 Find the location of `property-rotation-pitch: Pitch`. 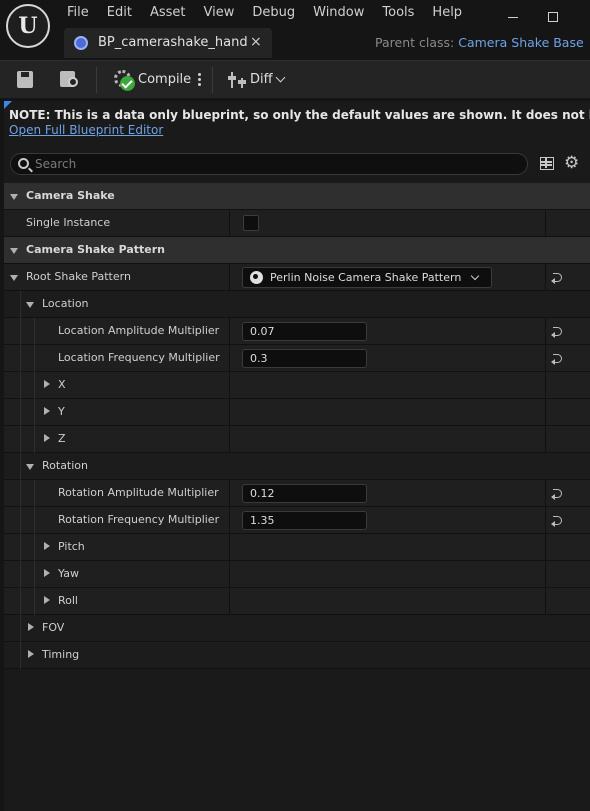

property-rotation-pitch: Pitch is located at coordinates (297, 547).